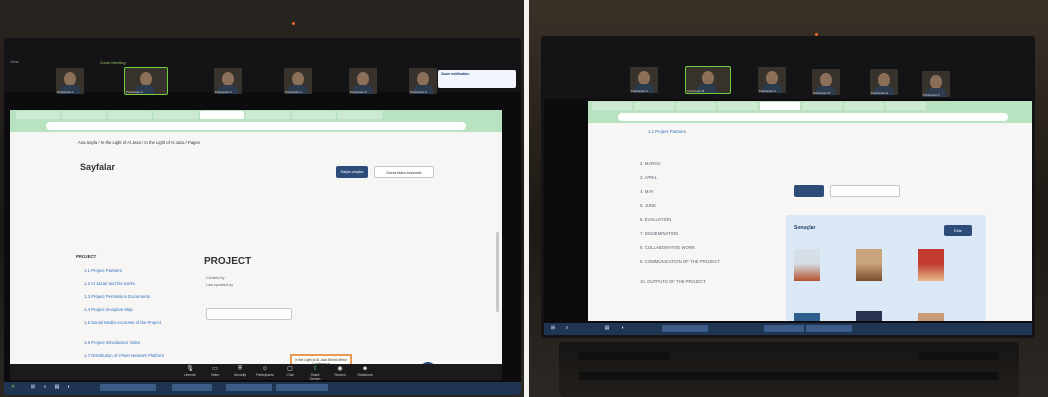 This screenshot has height=397, width=1048. Describe the element at coordinates (117, 296) in the screenshot. I see `tree-item: 1.3 Project Permission Documents` at that location.